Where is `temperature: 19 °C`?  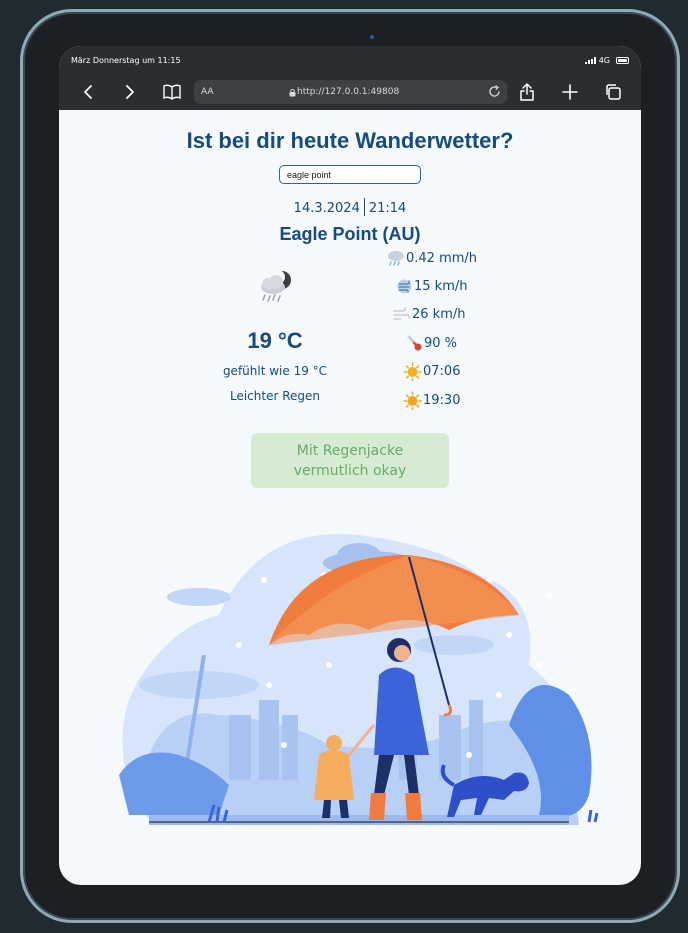
temperature: 19 °C is located at coordinates (275, 340).